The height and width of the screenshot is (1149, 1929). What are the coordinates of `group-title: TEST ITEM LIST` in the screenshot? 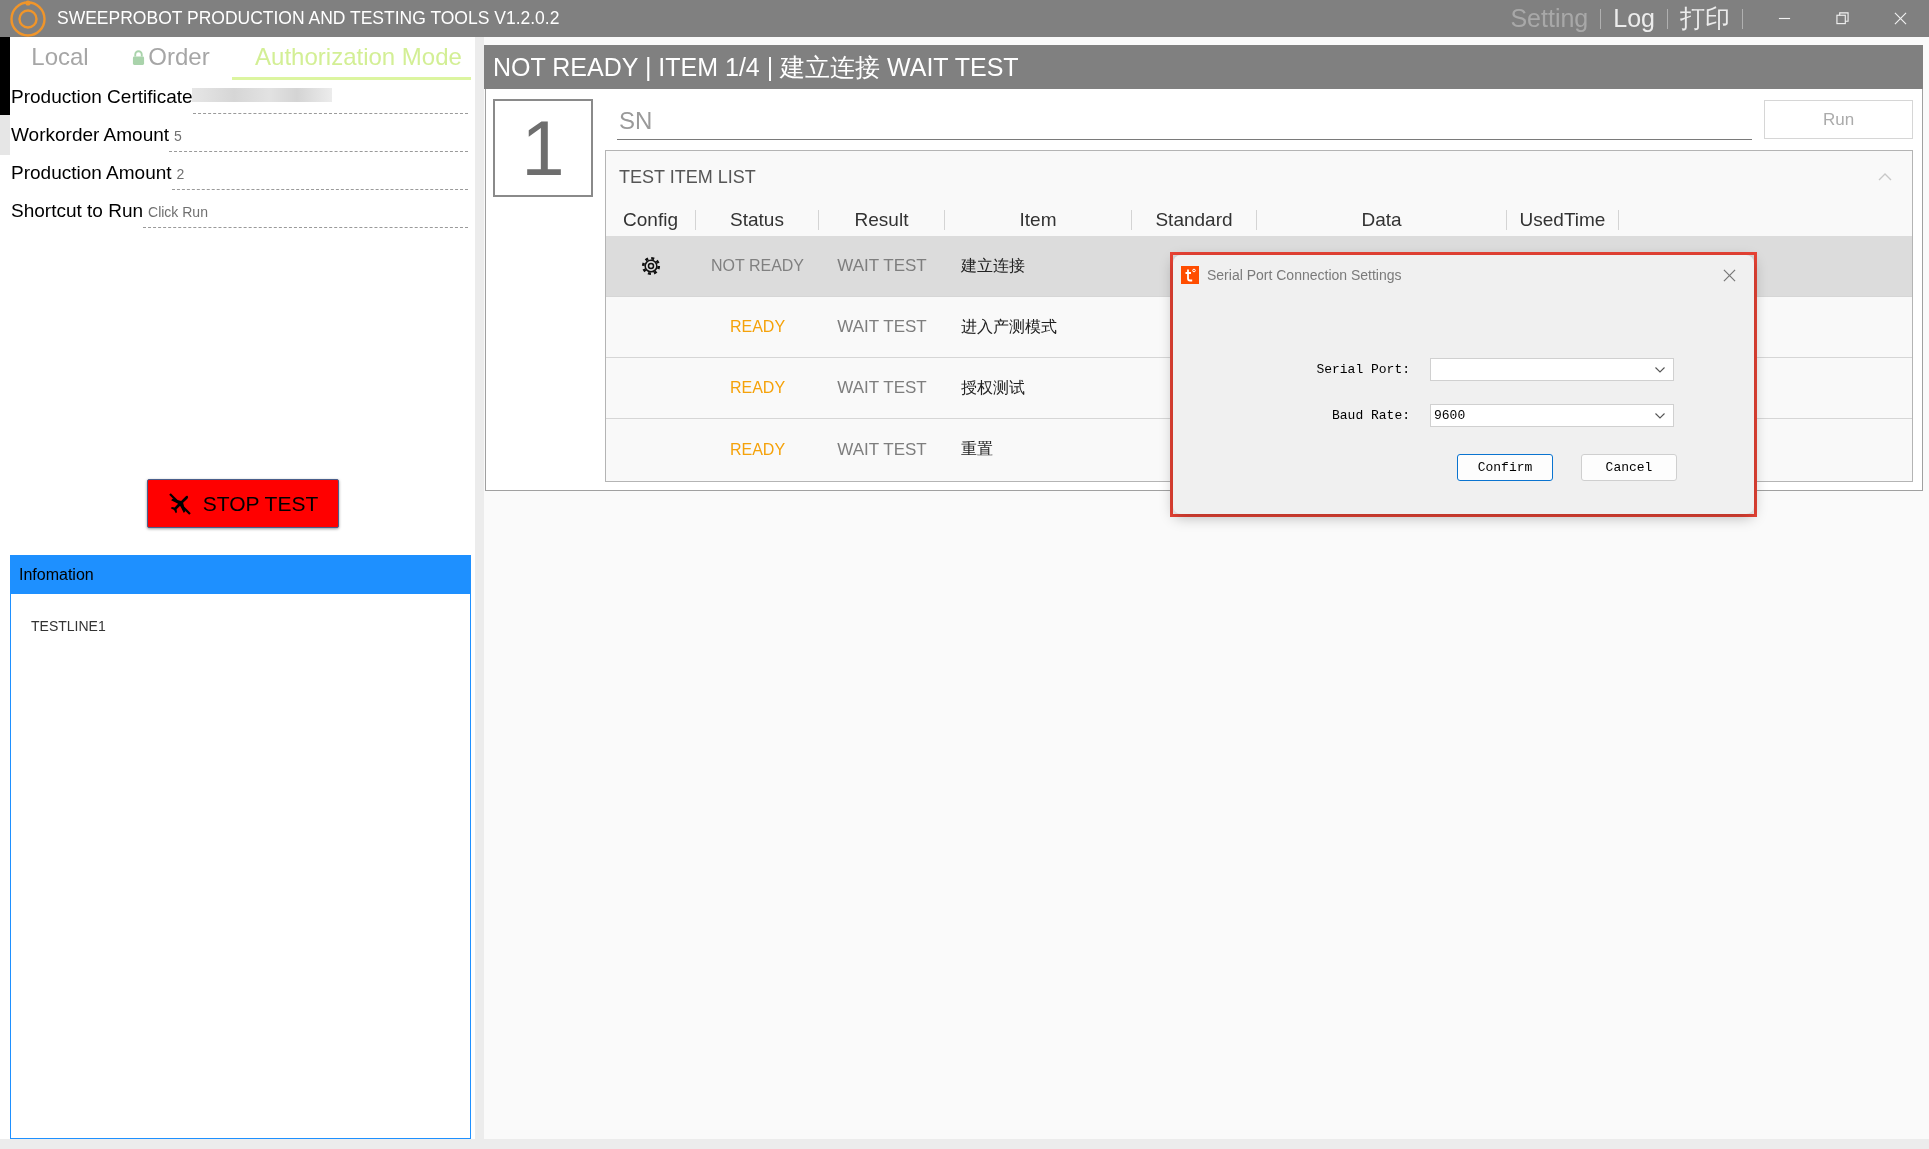 It's located at (688, 177).